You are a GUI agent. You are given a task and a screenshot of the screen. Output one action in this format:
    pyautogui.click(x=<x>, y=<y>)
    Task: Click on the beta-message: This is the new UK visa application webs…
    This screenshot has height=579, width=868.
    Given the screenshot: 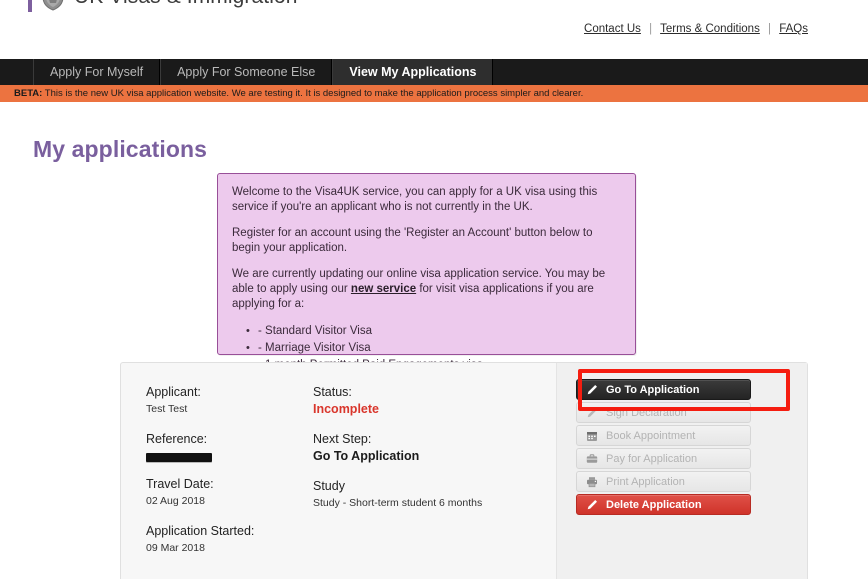 What is the action you would take?
    pyautogui.click(x=313, y=93)
    